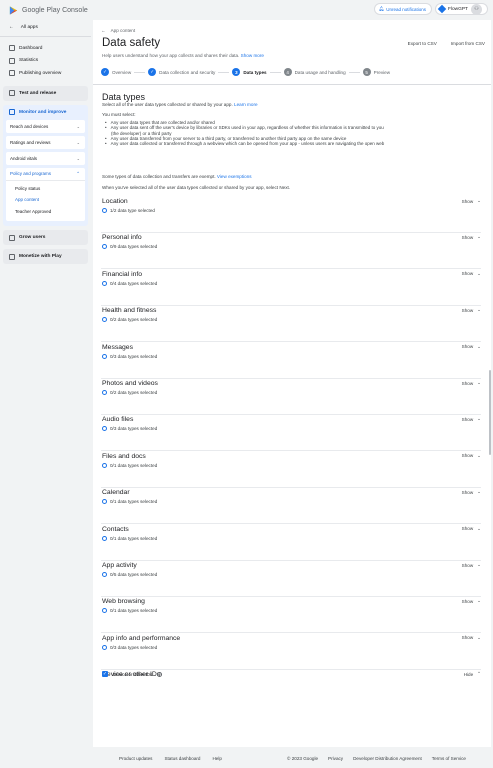  Describe the element at coordinates (12, 60) in the screenshot. I see `statistics-icon` at that location.